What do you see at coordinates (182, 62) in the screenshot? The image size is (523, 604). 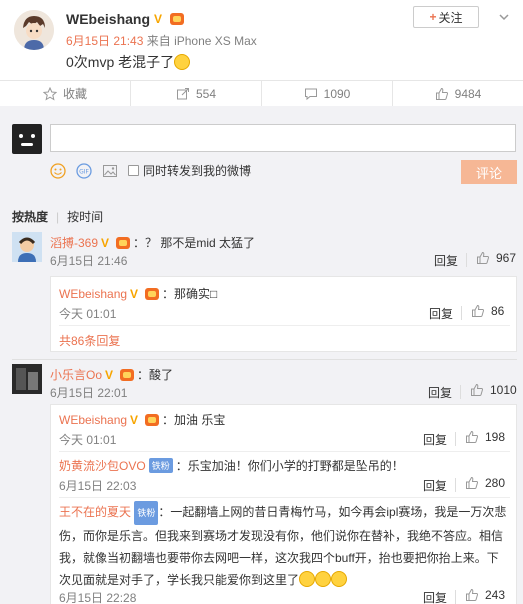 I see `smirk-emoji-icon` at bounding box center [182, 62].